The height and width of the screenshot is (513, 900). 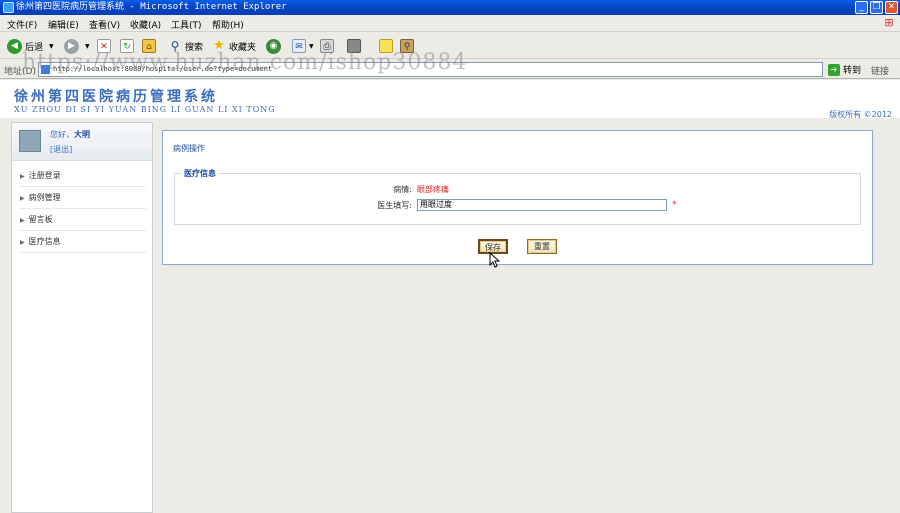 I want to click on greeting: 您好，大明, so click(x=70, y=134).